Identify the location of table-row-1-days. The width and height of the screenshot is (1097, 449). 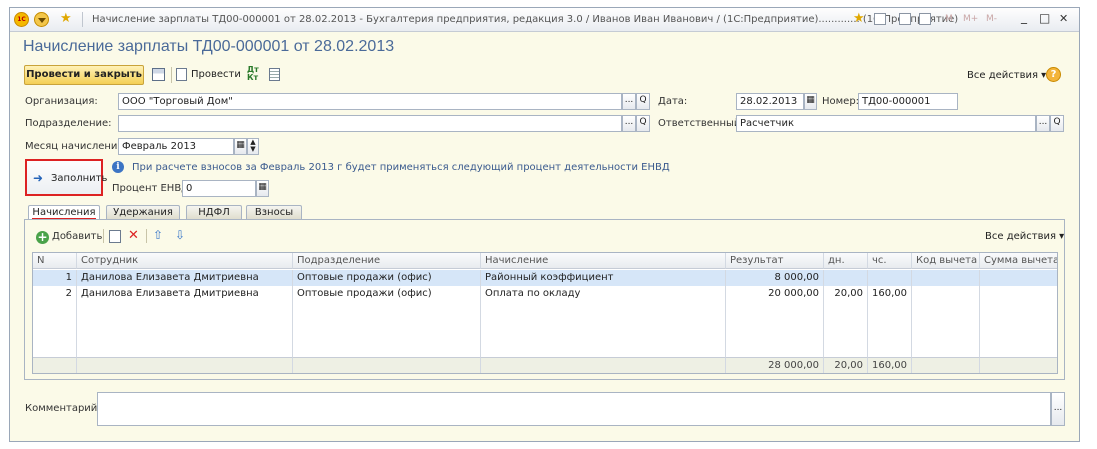
(846, 278).